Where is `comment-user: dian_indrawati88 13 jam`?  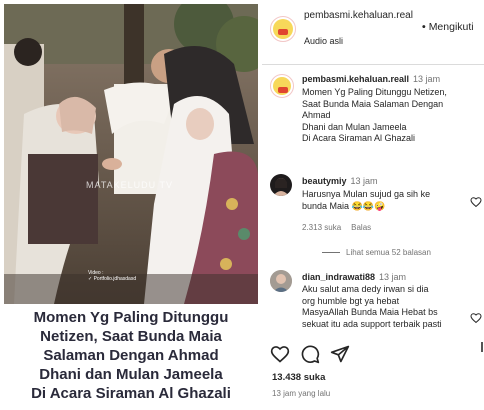 comment-user: dian_indrawati88 13 jam is located at coordinates (354, 277).